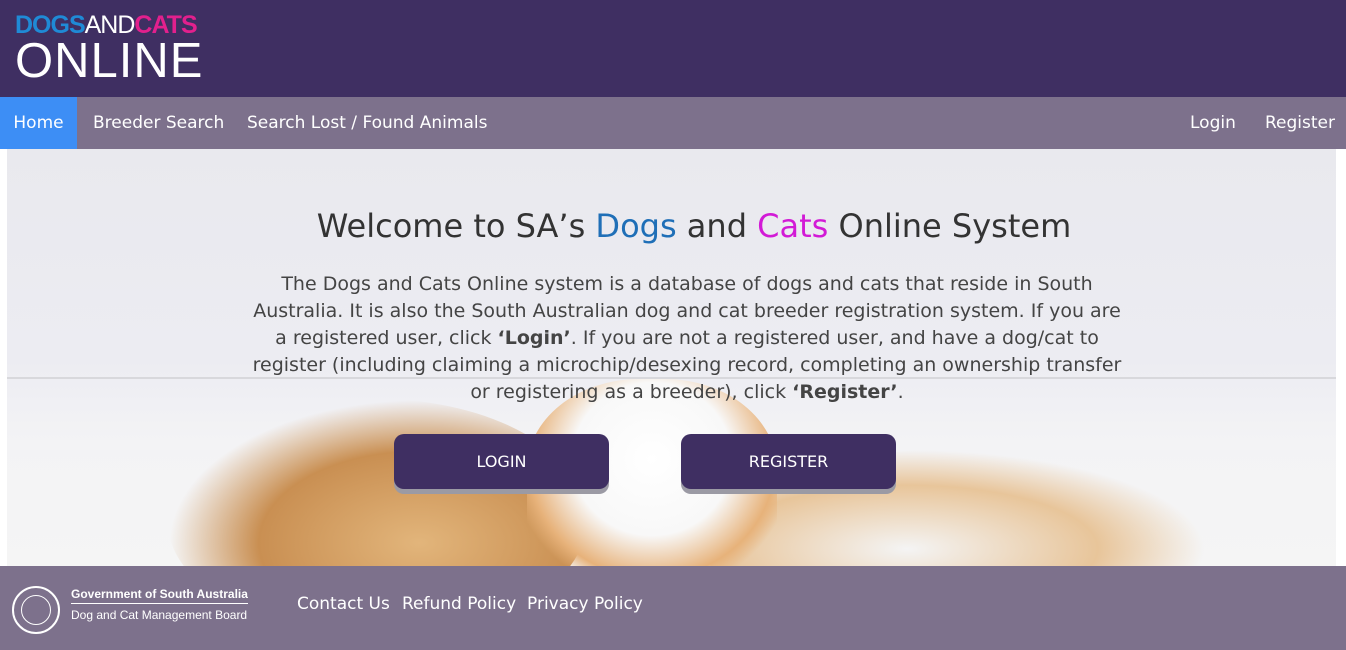 The image size is (1346, 650). I want to click on title-and: and, so click(717, 226).